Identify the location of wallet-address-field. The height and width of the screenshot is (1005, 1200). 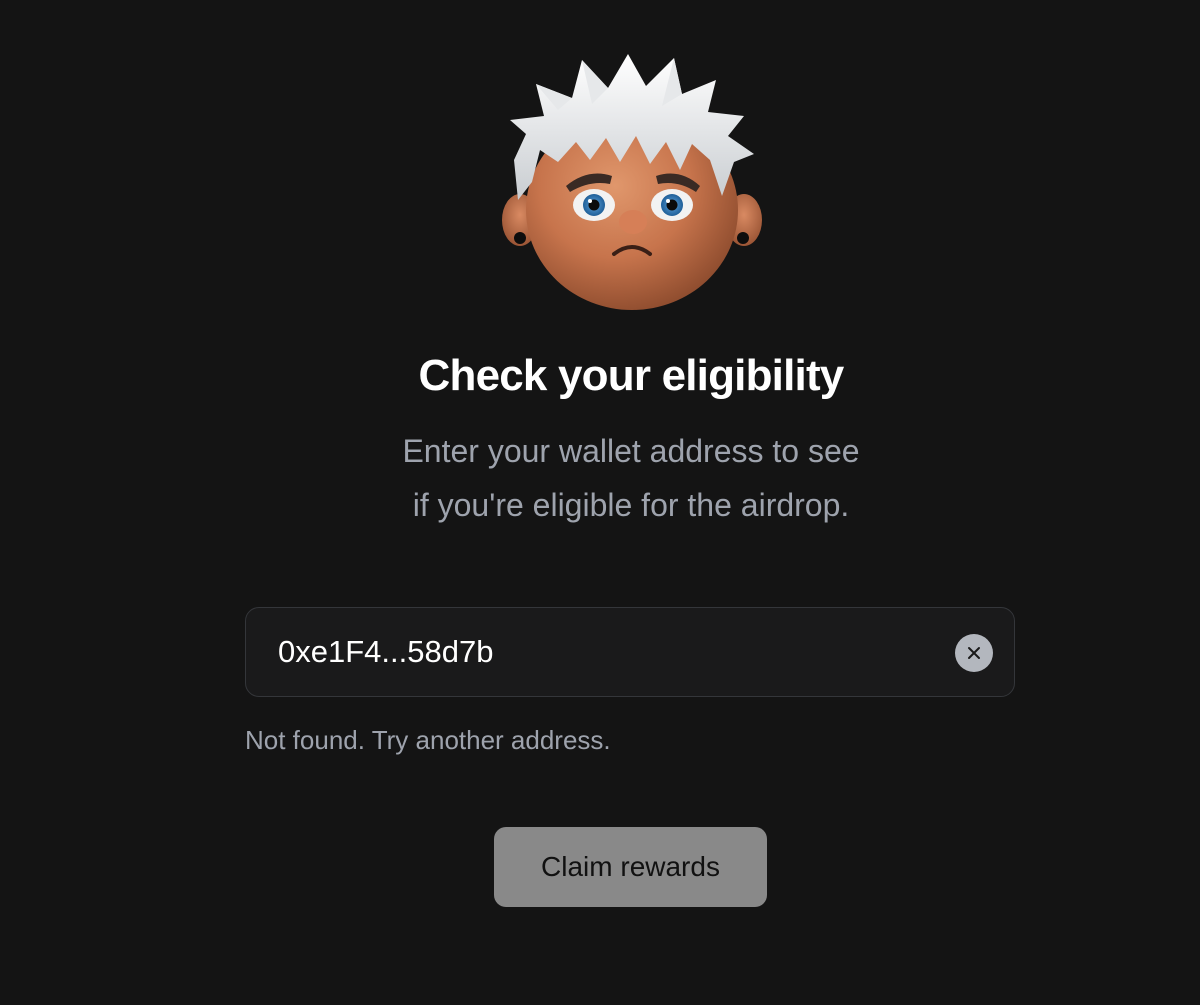
(630, 652).